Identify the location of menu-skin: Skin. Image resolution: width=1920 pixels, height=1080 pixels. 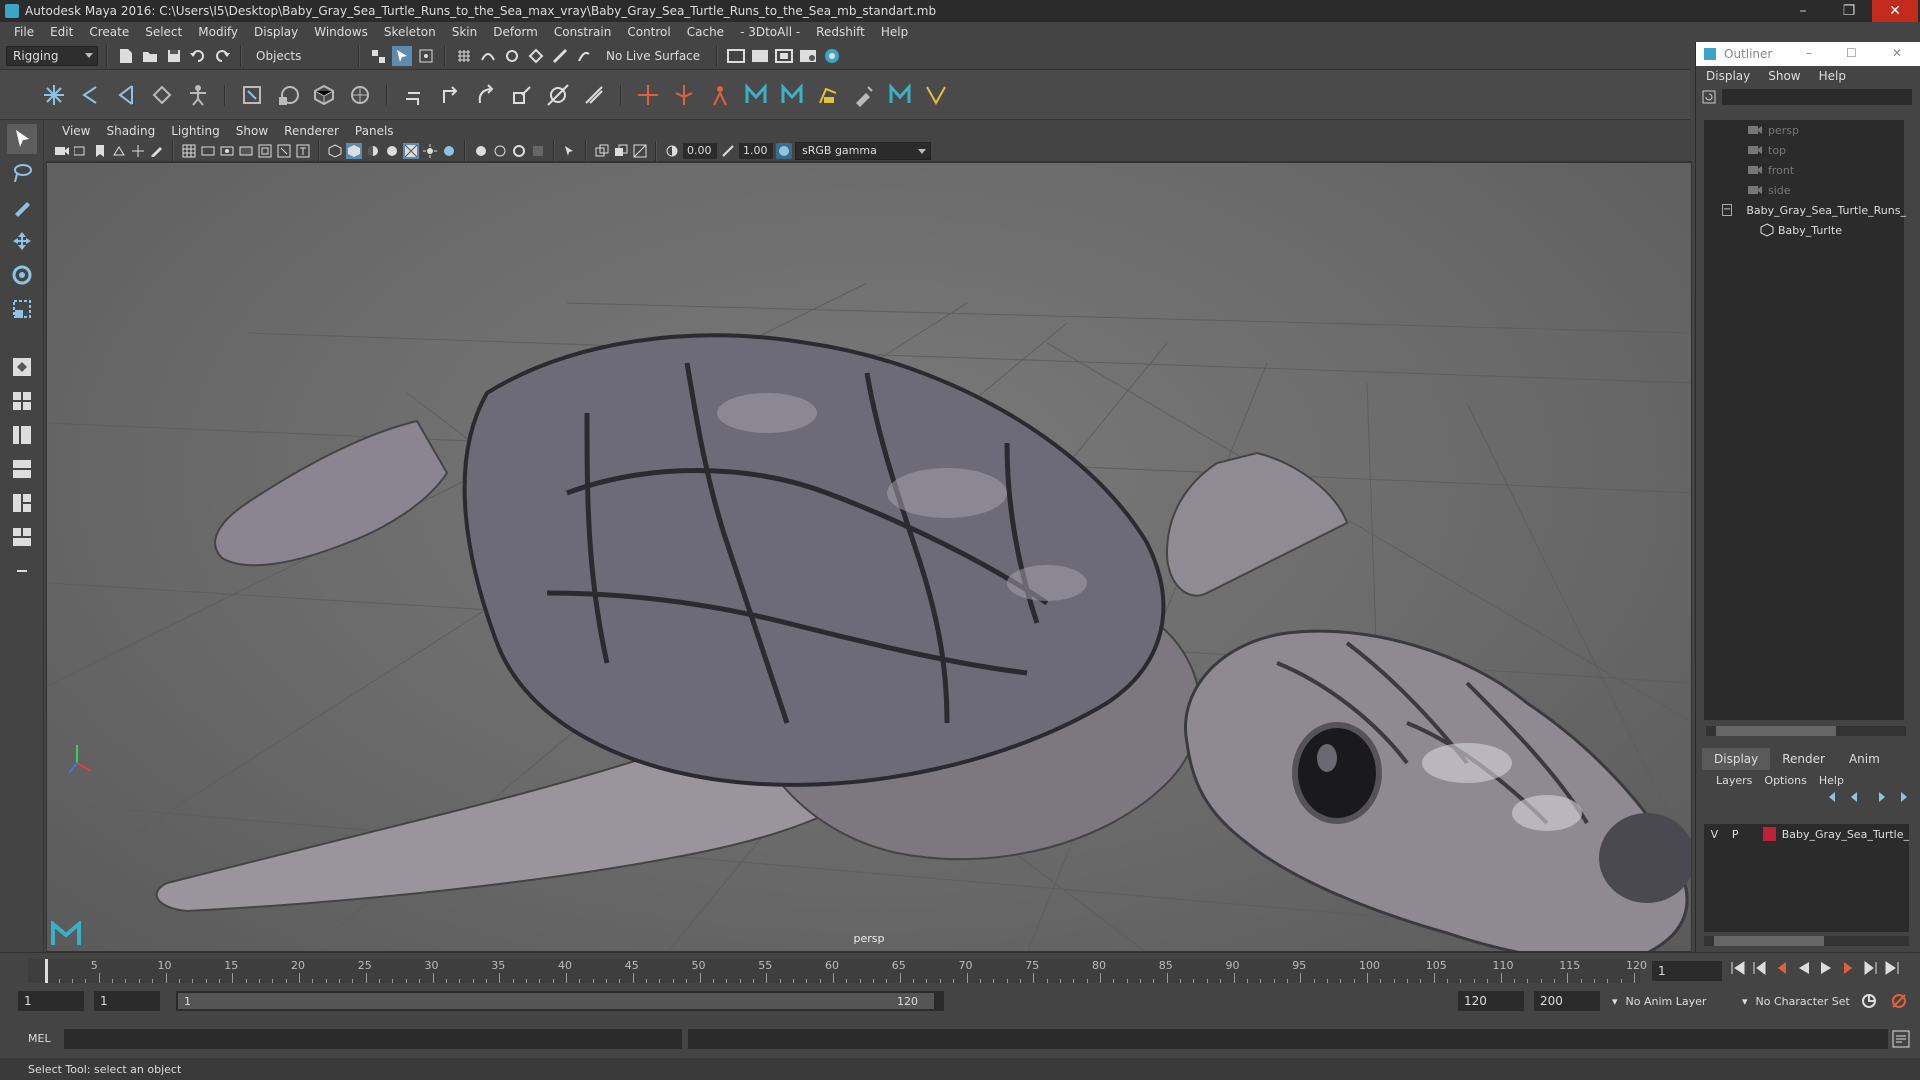
(465, 32).